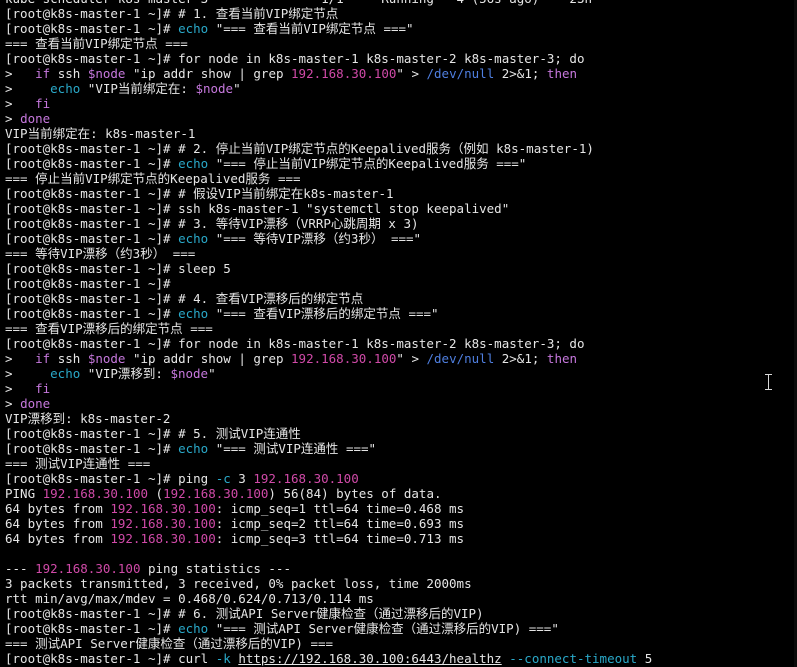 Image resolution: width=797 pixels, height=667 pixels. I want to click on terminal-line: [root@k8s-master-1 ~]# # 5. 测试VIP连通性, so click(401, 433).